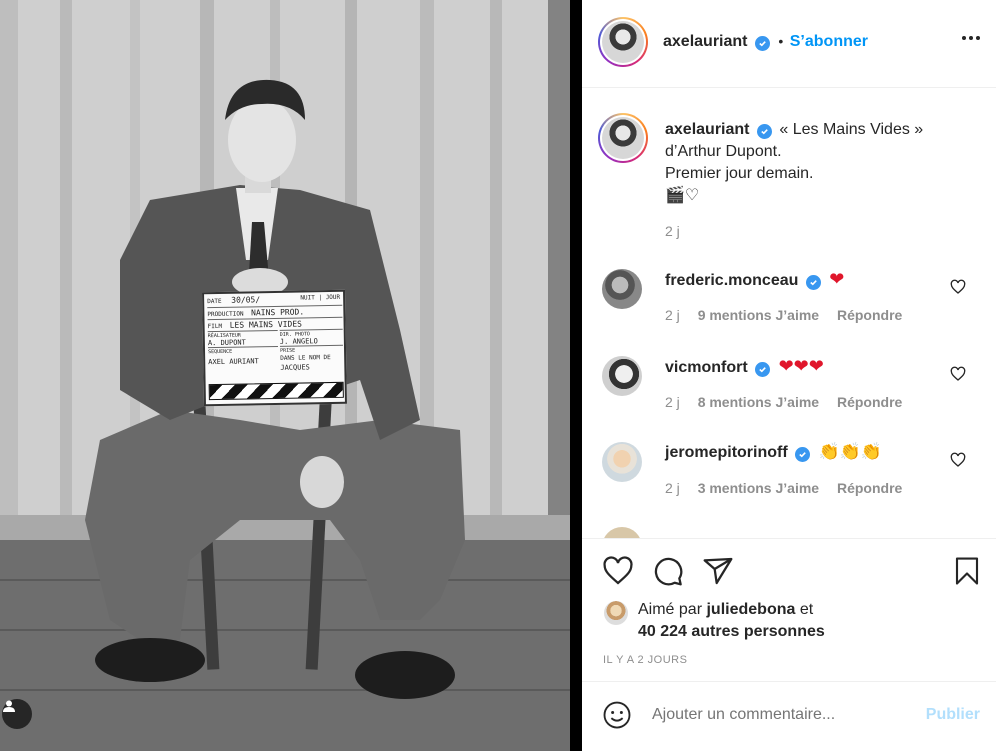 The width and height of the screenshot is (996, 751). Describe the element at coordinates (829, 41) in the screenshot. I see `follow-button: S’abonner` at that location.